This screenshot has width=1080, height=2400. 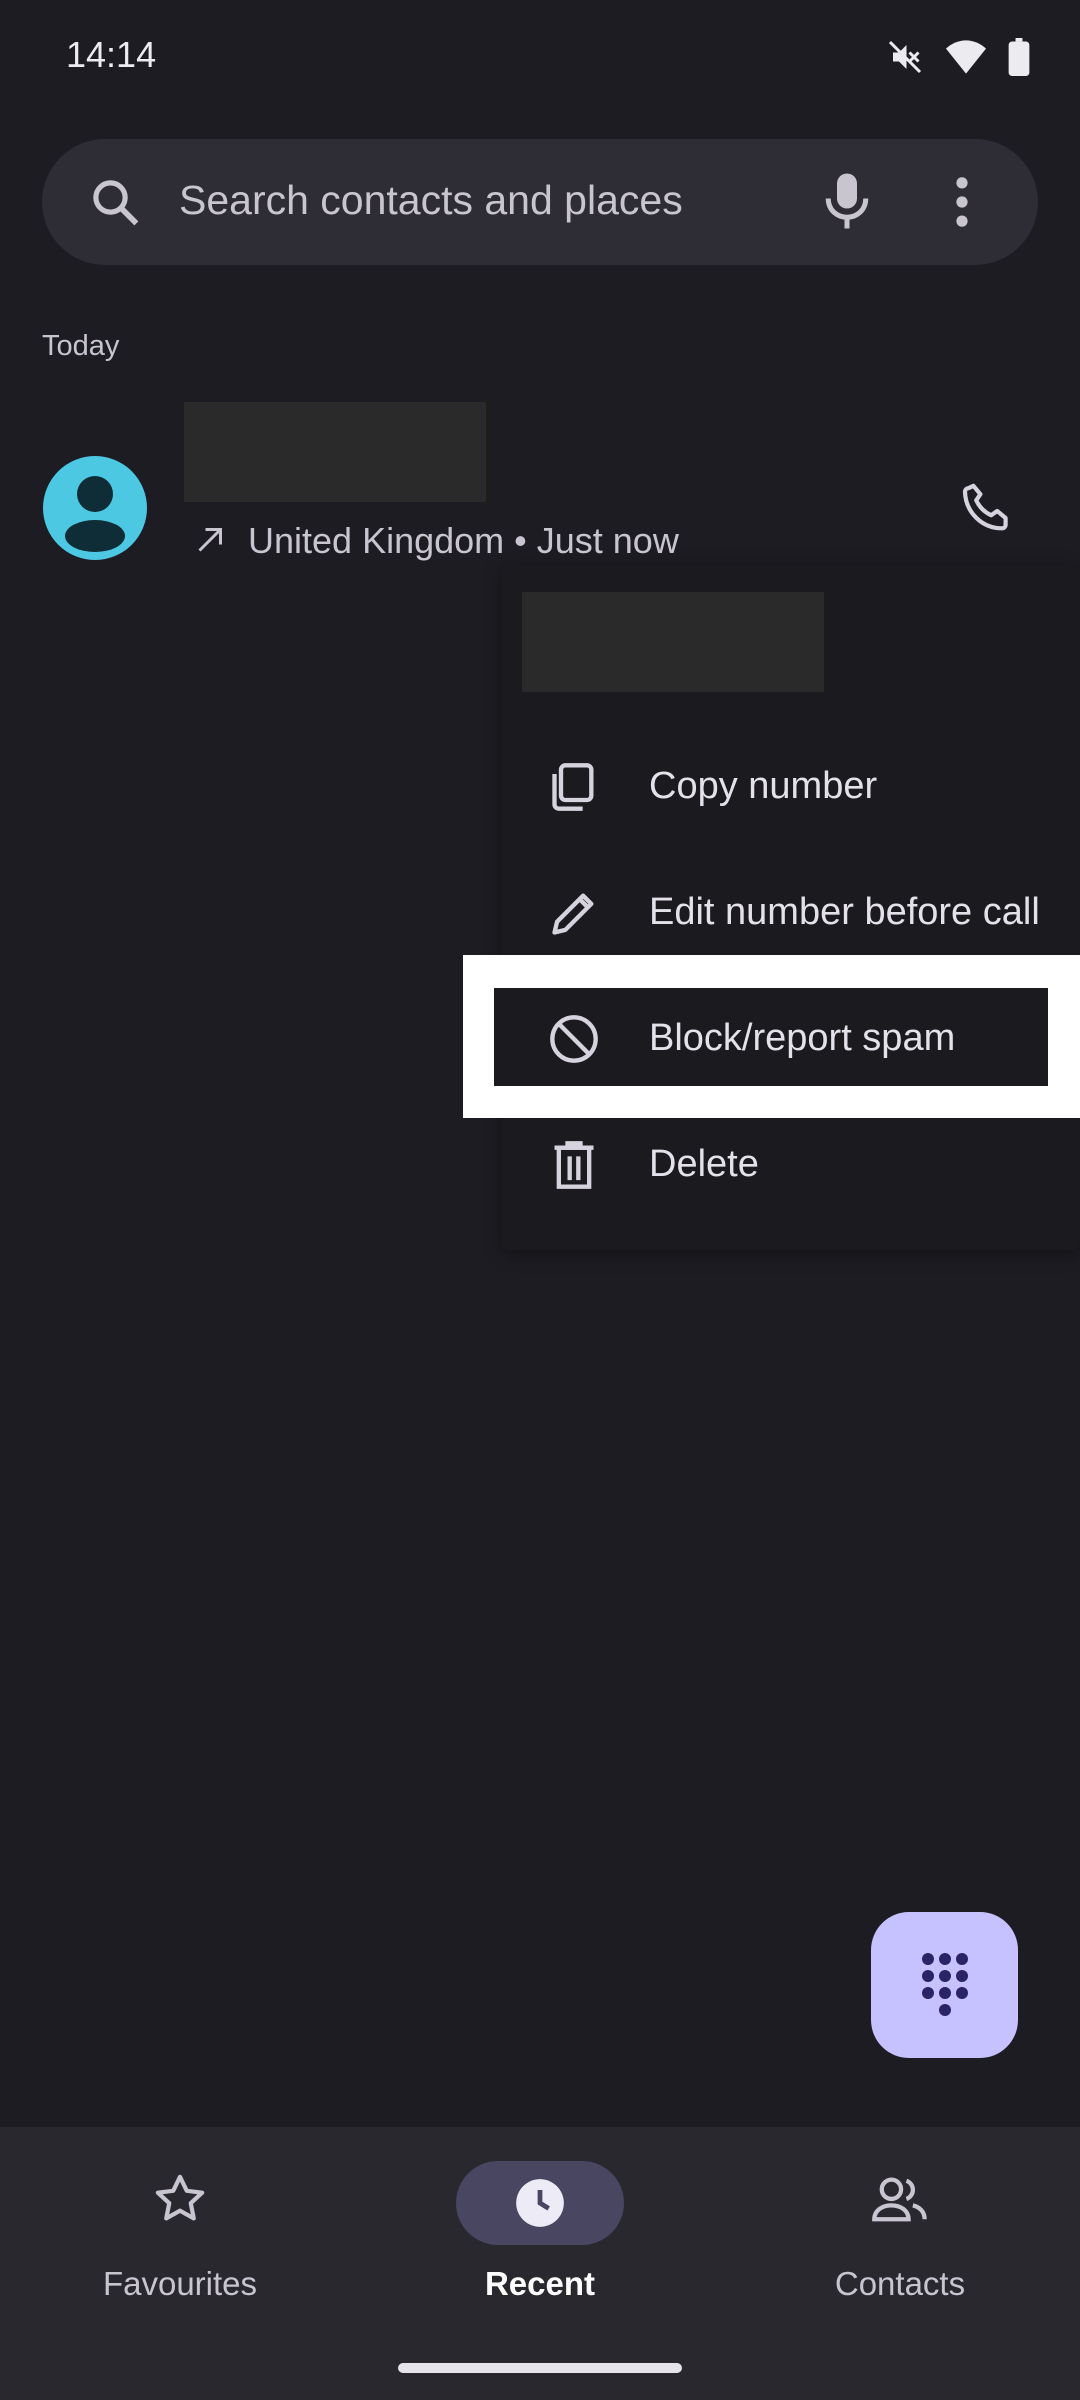 I want to click on status-icons, so click(x=958, y=57).